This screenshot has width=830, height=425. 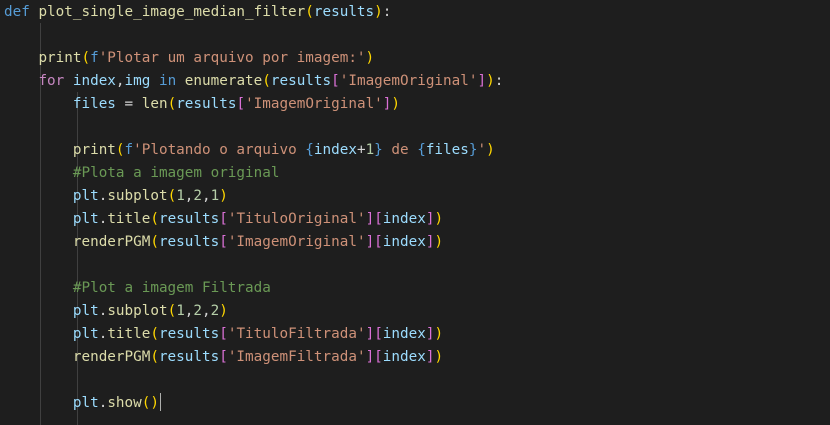 I want to click on code-token: def, so click(x=17, y=12).